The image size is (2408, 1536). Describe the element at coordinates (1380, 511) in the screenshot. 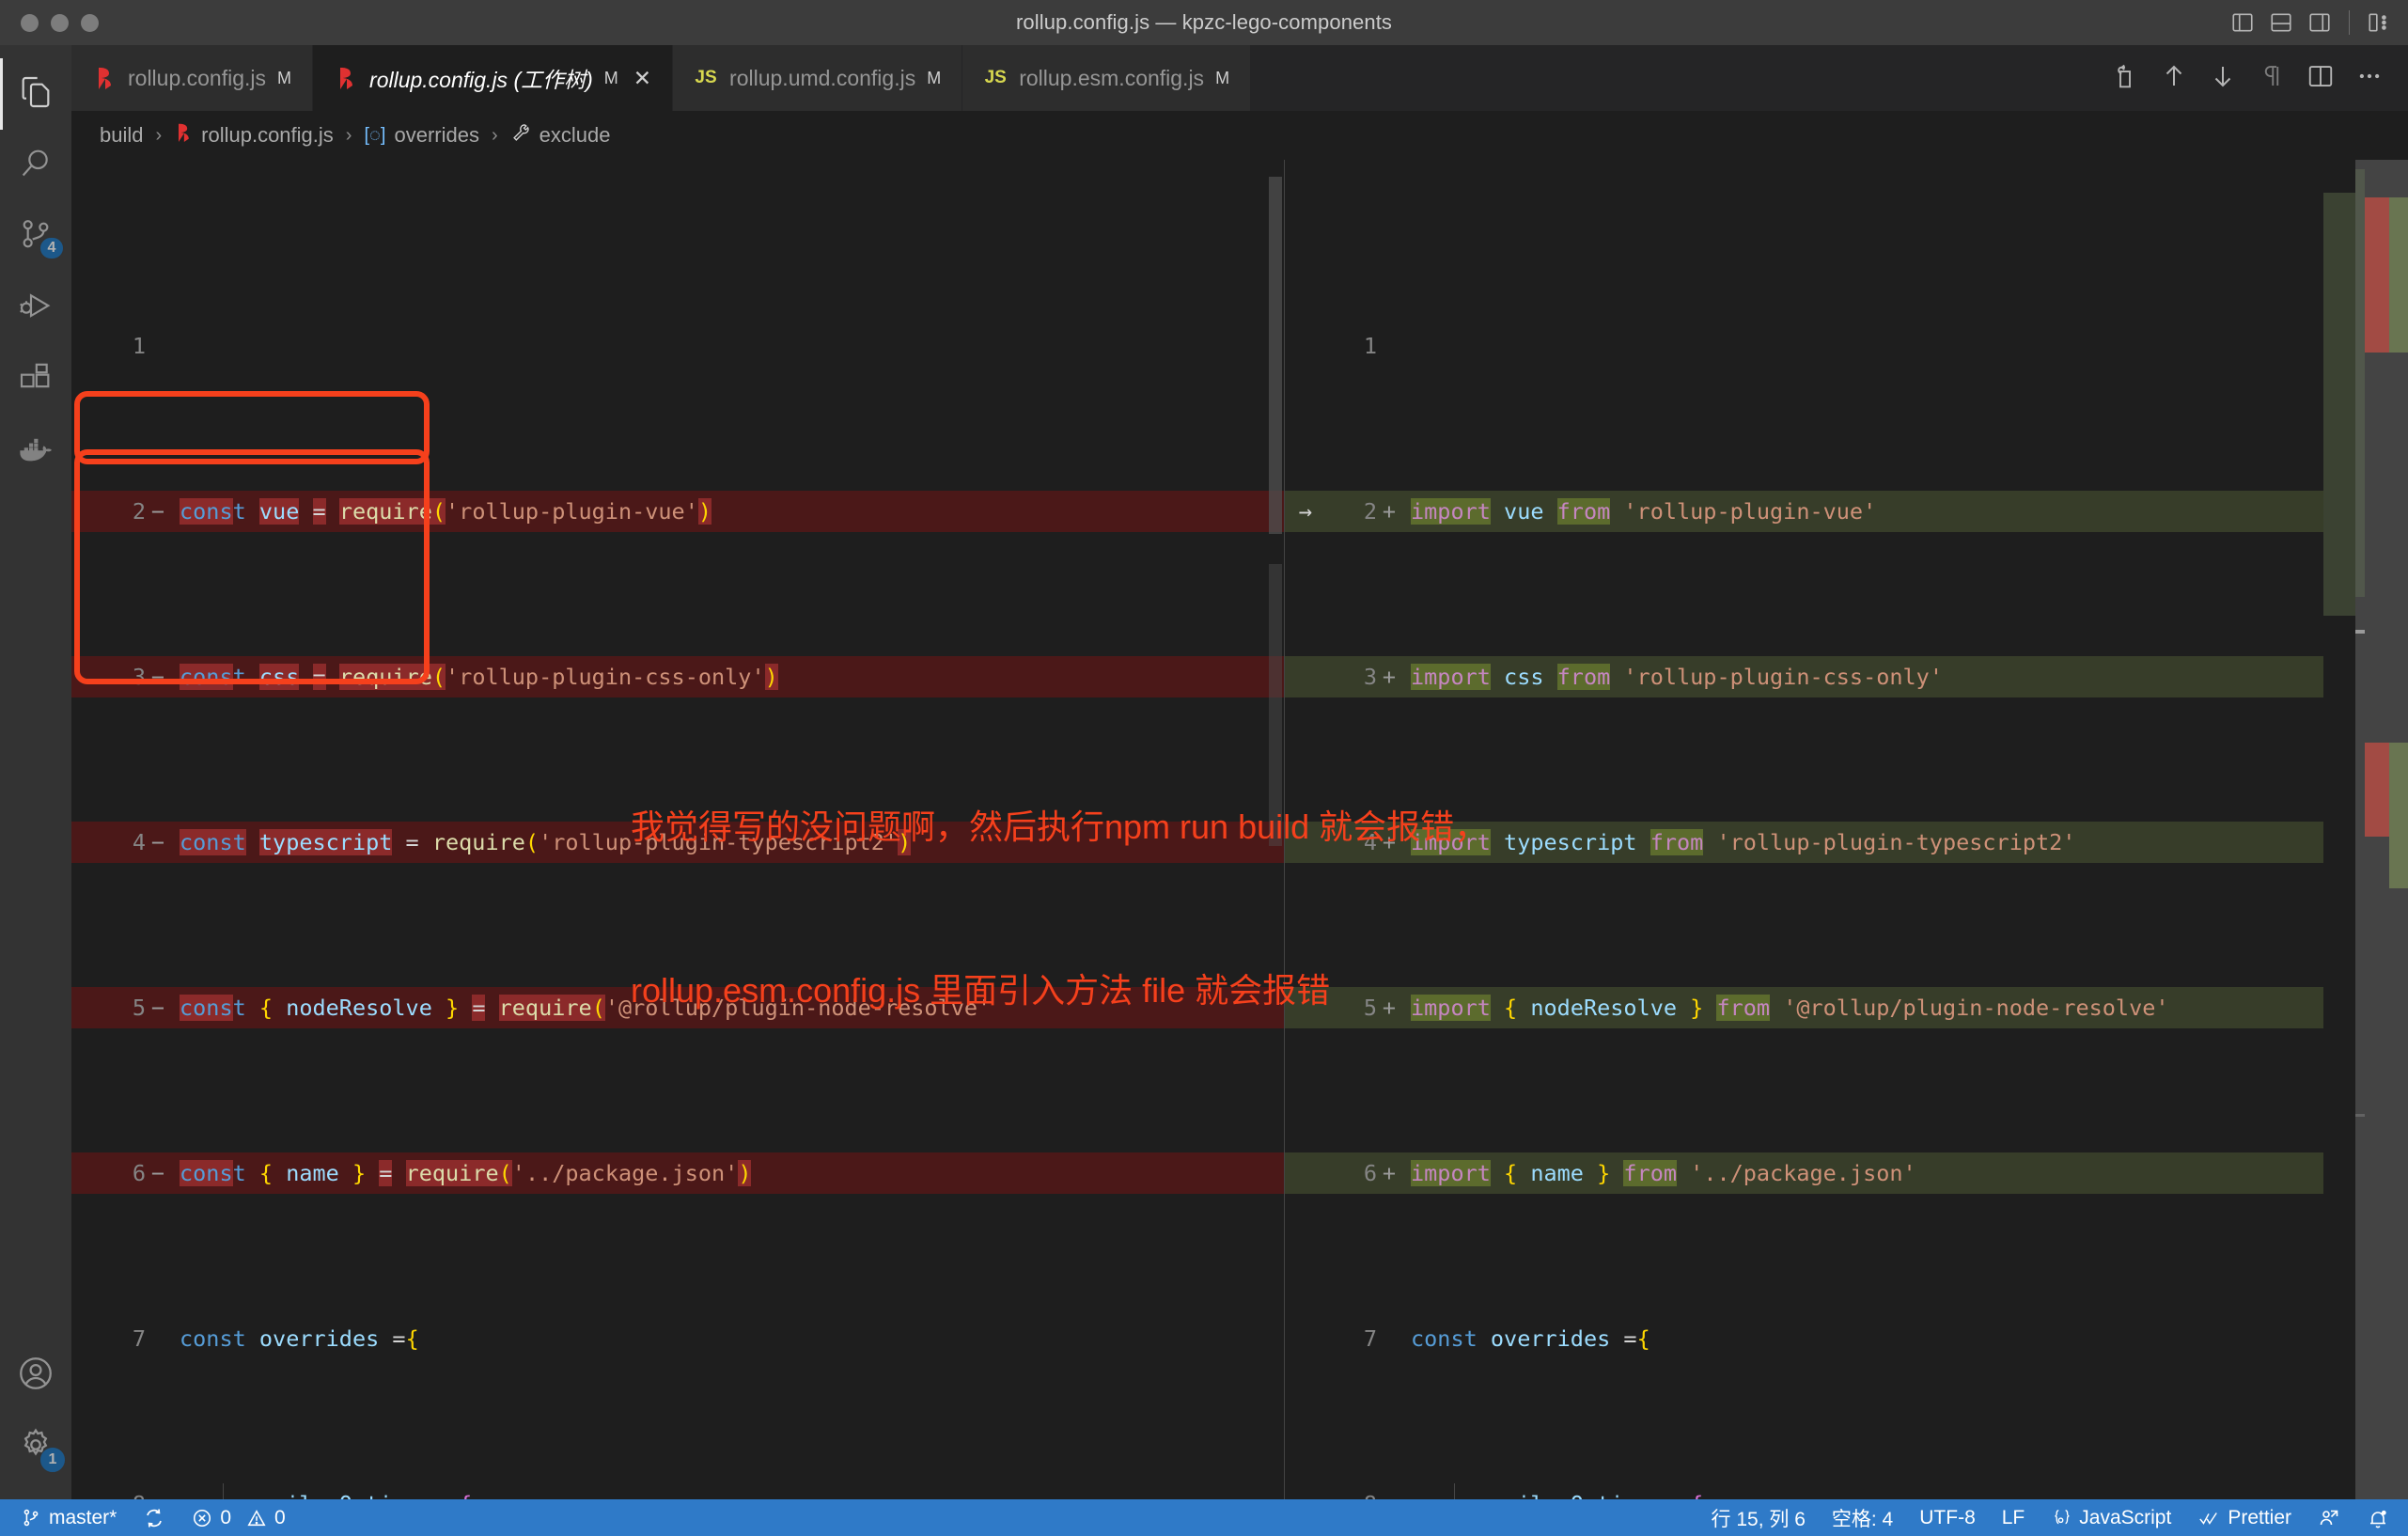

I see `line-number: 2 +` at that location.